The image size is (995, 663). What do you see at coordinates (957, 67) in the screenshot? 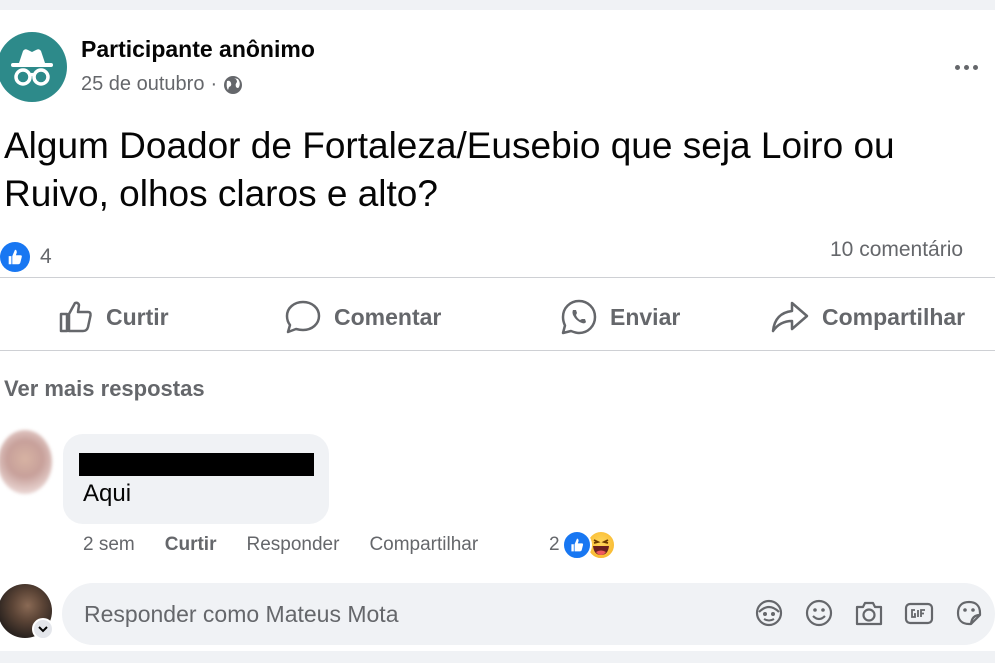
I see `more-options-icon` at bounding box center [957, 67].